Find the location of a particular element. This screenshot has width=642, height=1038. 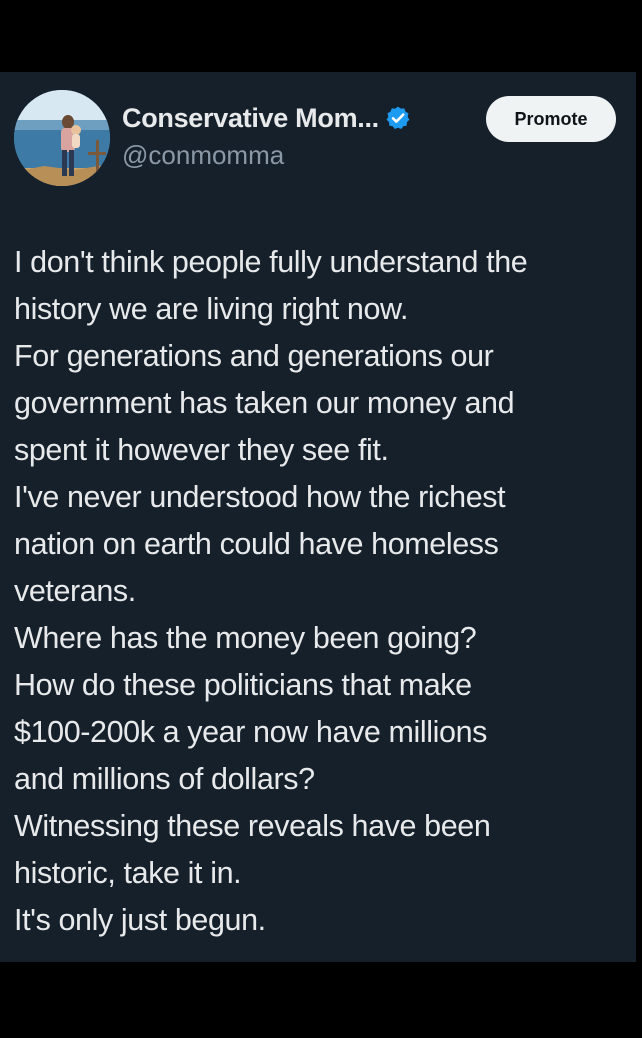

tweet-text-line: Witnessing these reveals have been is located at coordinates (252, 826).